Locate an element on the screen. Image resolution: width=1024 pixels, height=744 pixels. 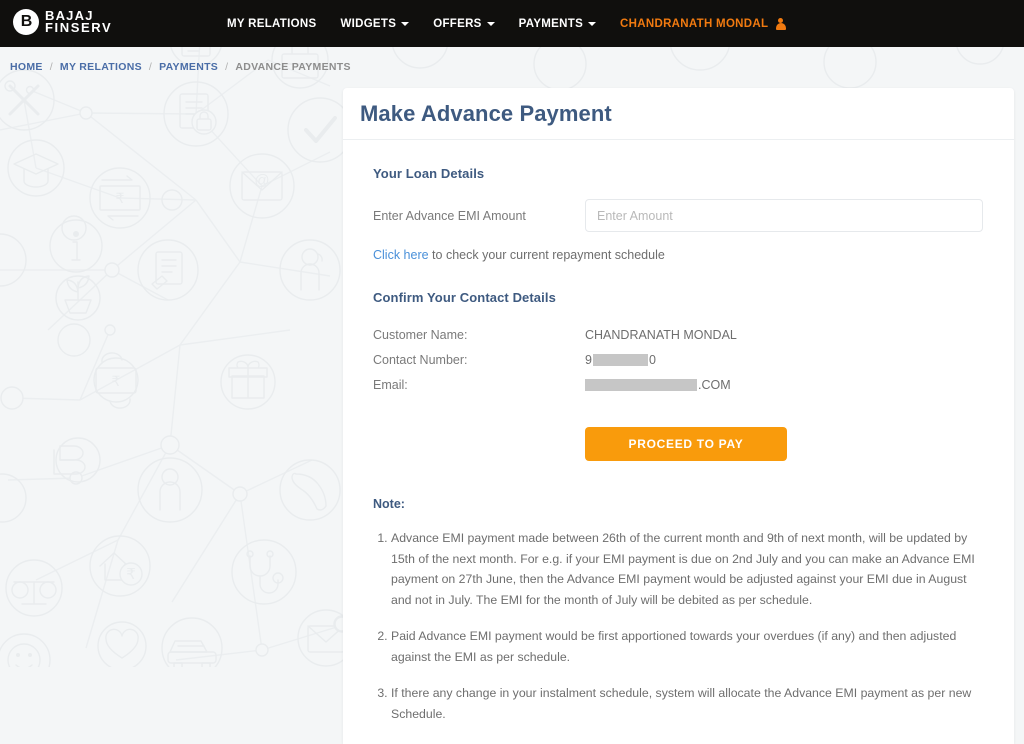
email-label: Email: is located at coordinates (390, 384).